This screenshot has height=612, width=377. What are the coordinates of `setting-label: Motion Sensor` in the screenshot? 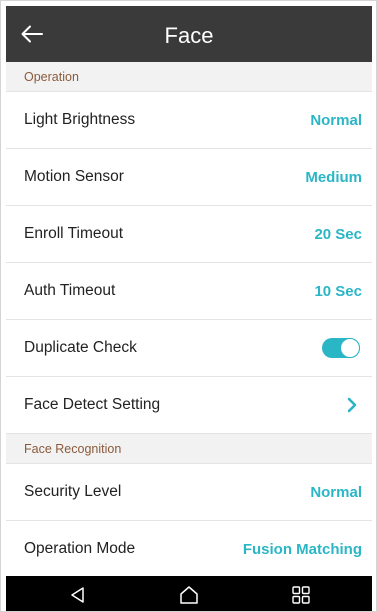 It's located at (74, 176).